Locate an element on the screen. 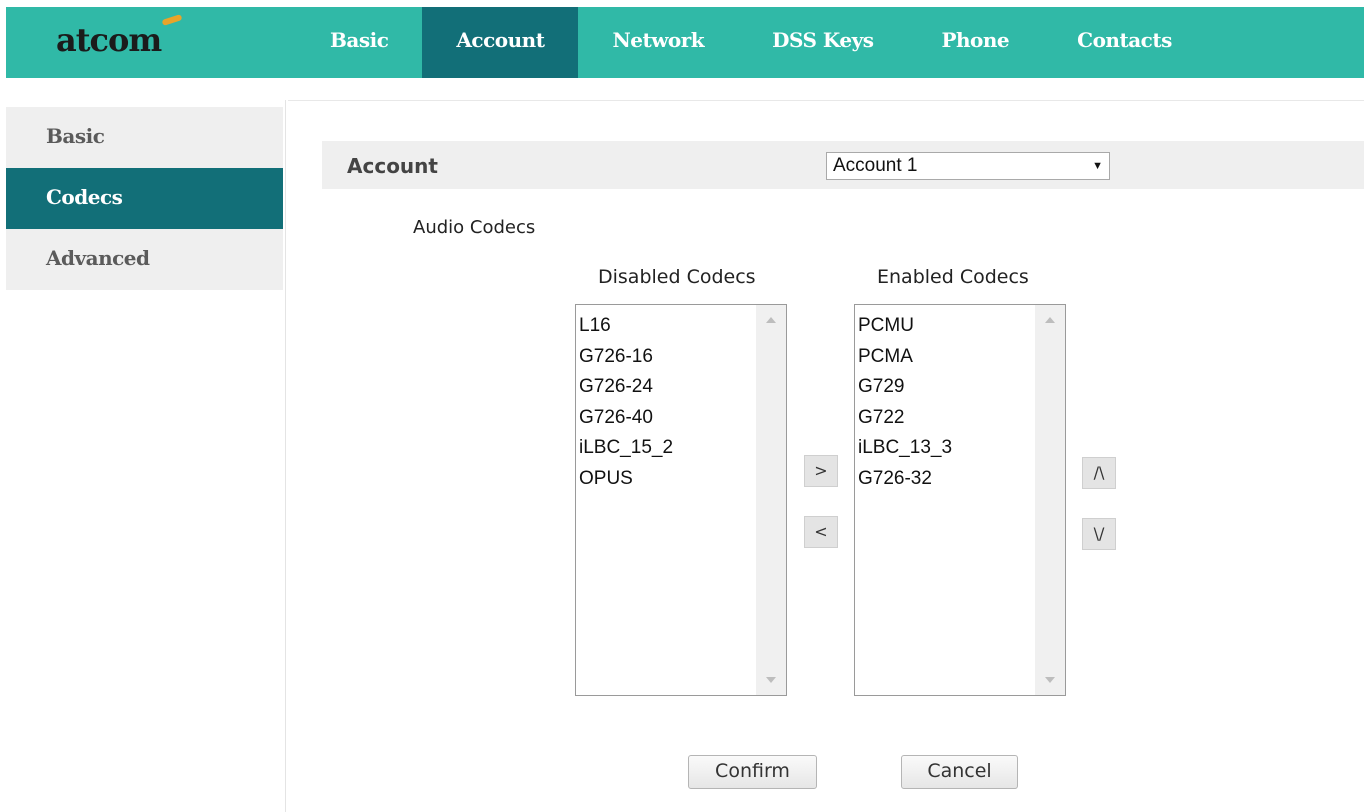 The image size is (1364, 812). disabled-list-scrollbar is located at coordinates (771, 500).